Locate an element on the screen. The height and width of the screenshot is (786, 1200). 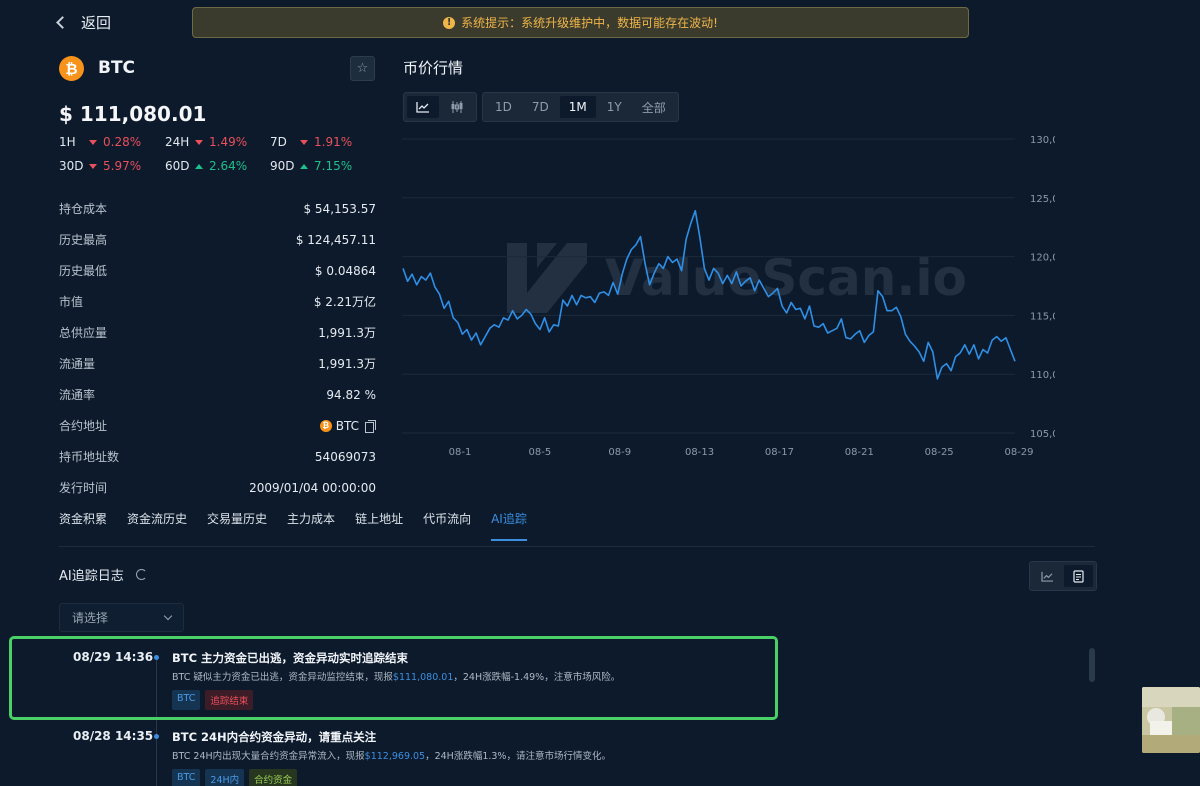
log-view-toggle is located at coordinates (1063, 576).